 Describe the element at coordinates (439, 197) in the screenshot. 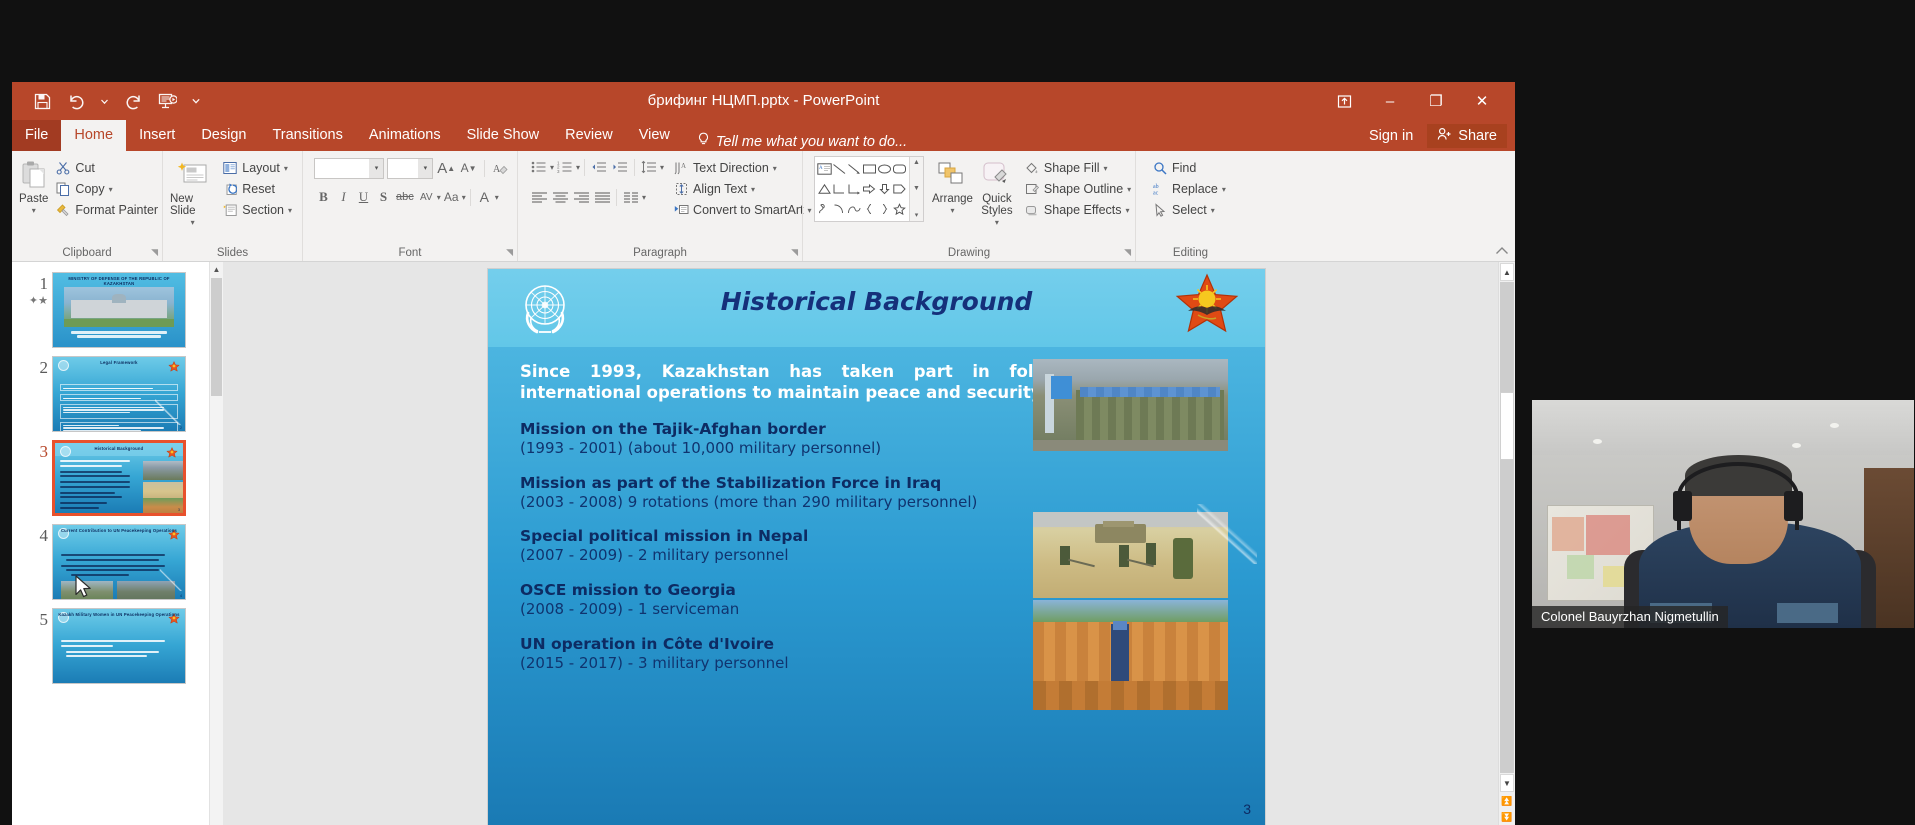

I see `character-spacing-caret-icon: ▾` at that location.